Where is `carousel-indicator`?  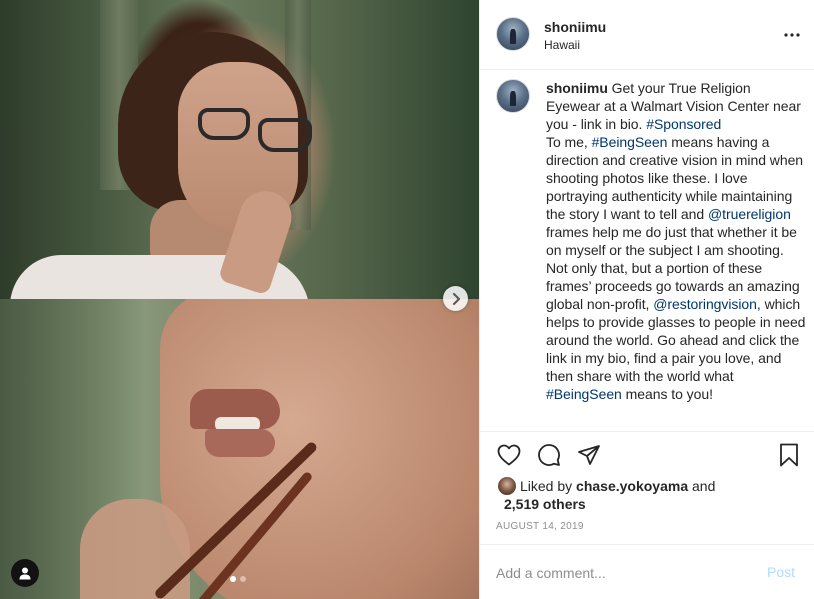 carousel-indicator is located at coordinates (238, 579).